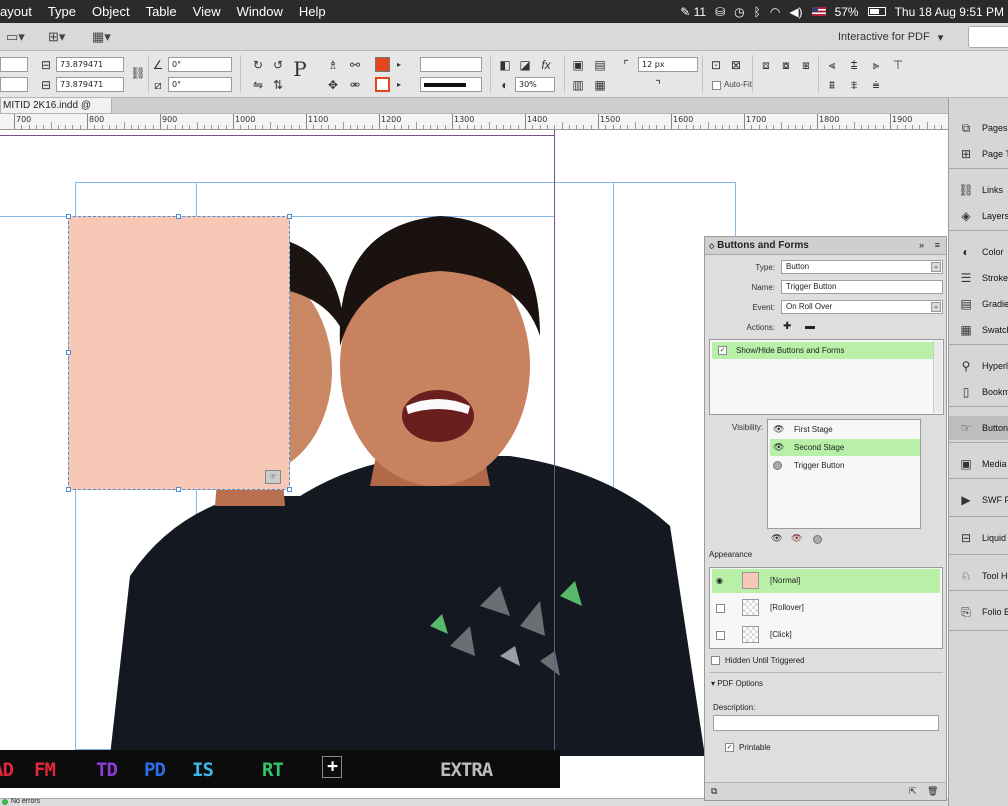  I want to click on corner-shape-icon: ⌝, so click(658, 85).